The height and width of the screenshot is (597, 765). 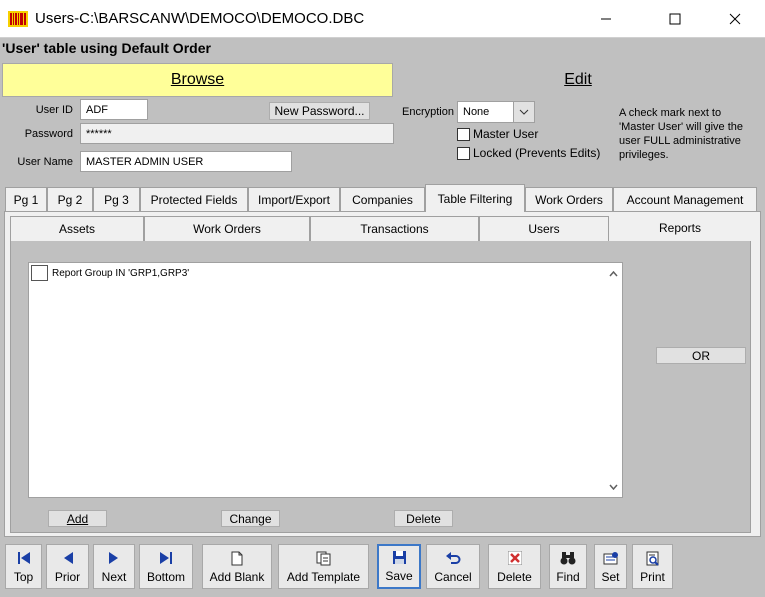 I want to click on delete-x-icon, so click(x=514, y=558).